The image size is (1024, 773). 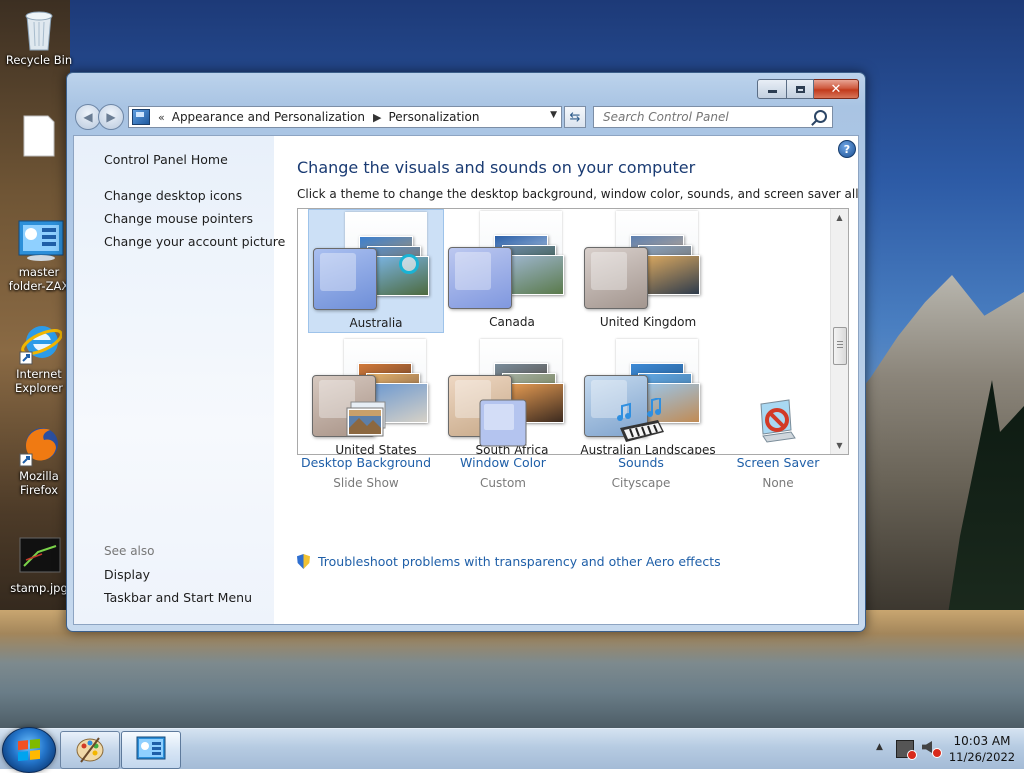 I want to click on option-title: Window Color, so click(x=503, y=462).